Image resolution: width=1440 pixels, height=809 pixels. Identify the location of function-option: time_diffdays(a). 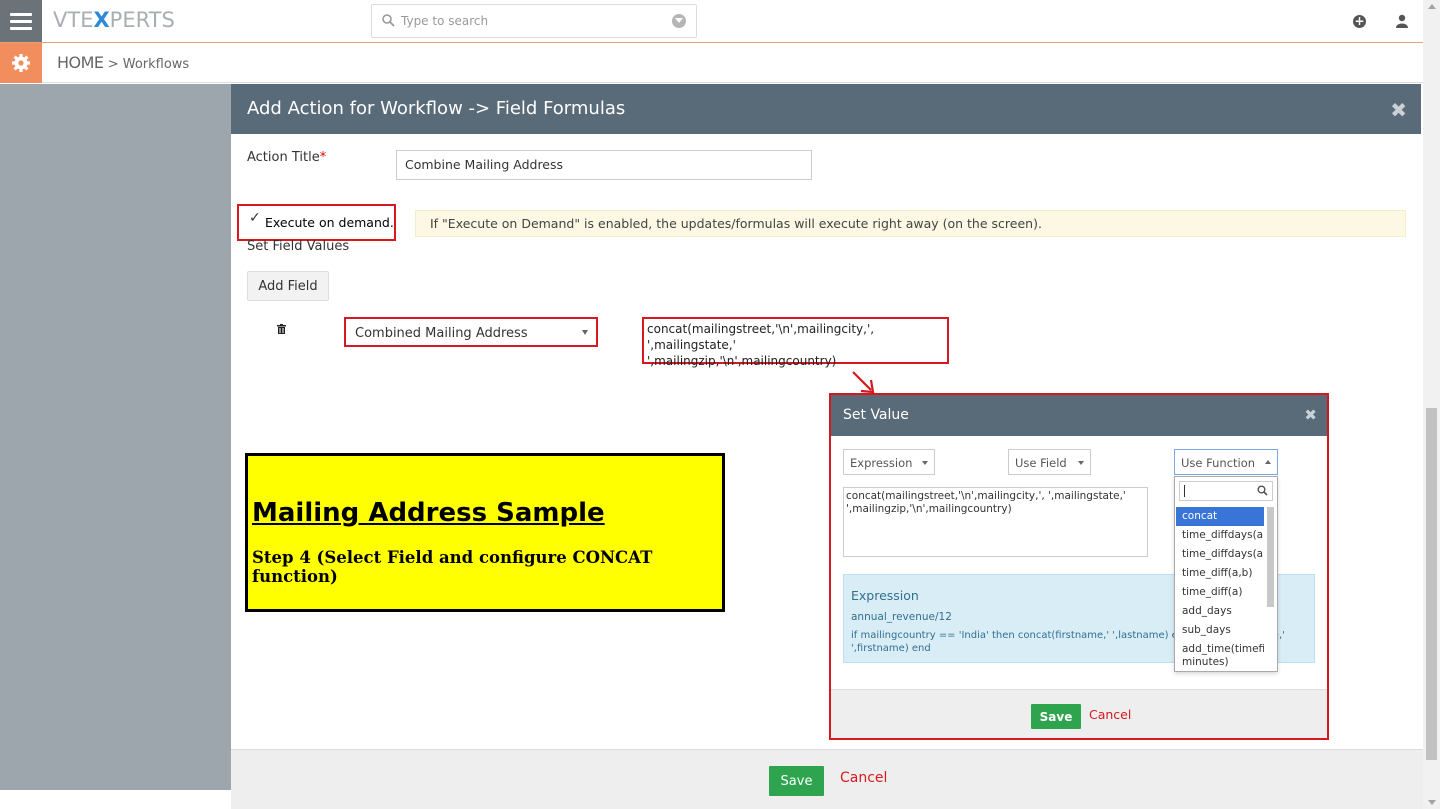
(1220, 554).